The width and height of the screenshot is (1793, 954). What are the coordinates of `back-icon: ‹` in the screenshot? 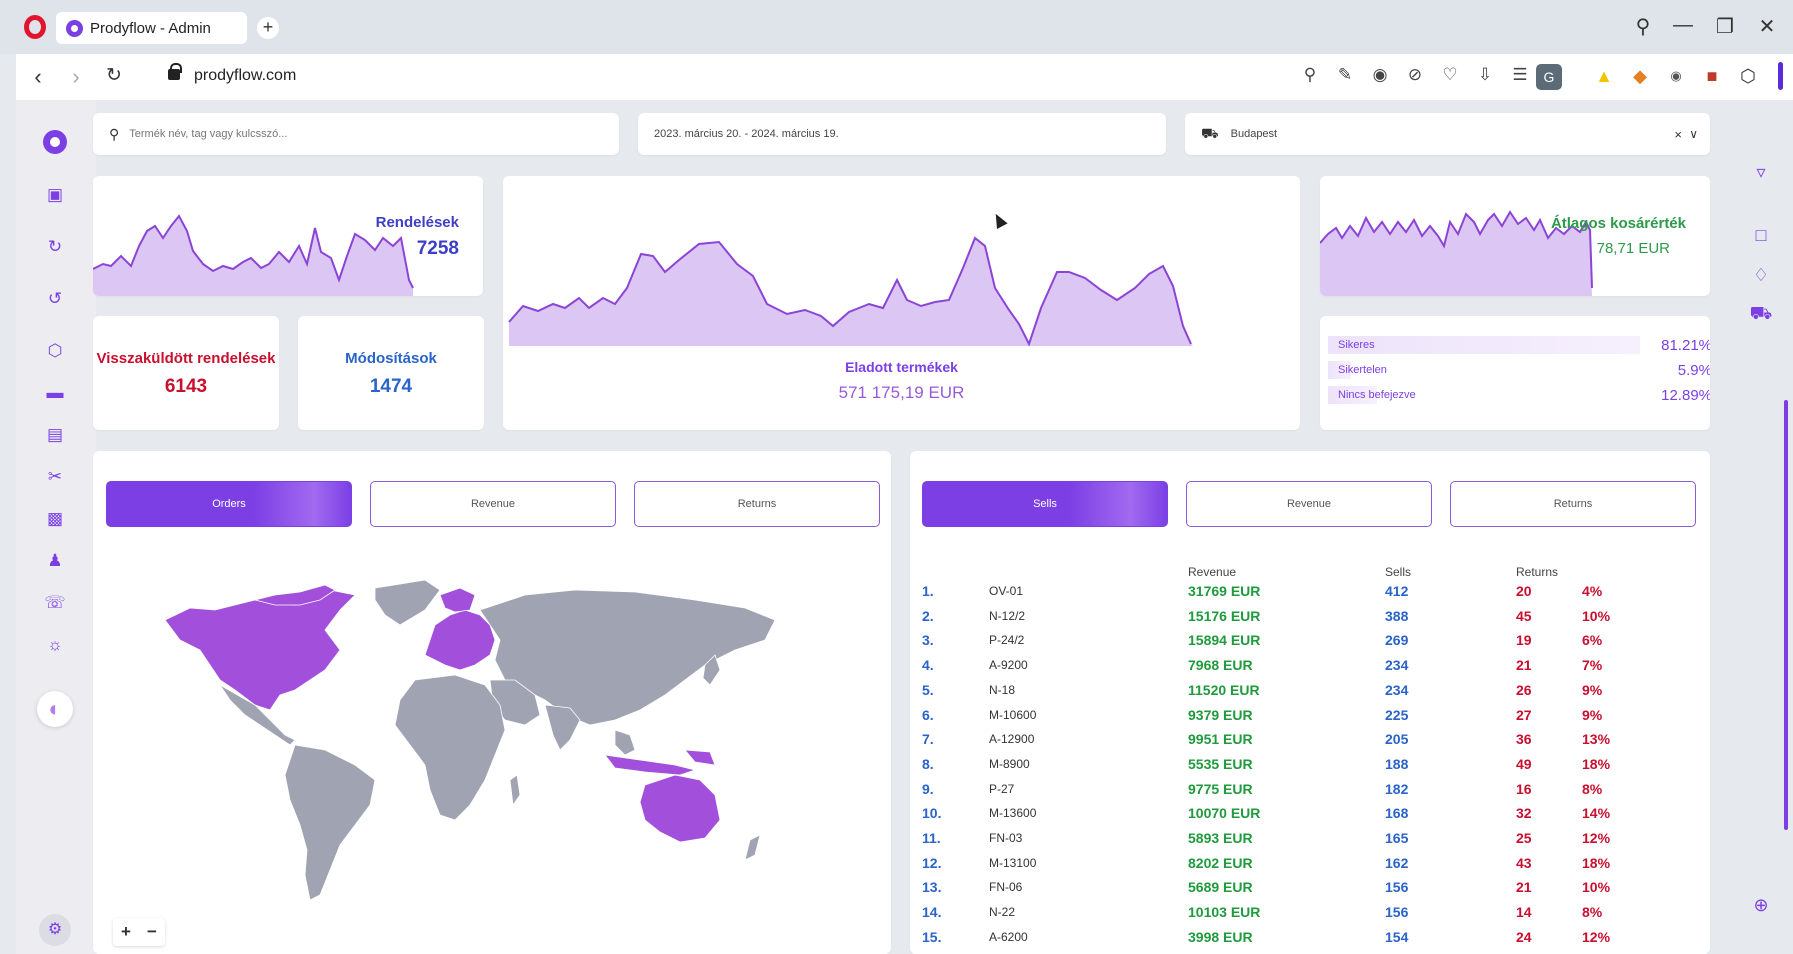 It's located at (38, 77).